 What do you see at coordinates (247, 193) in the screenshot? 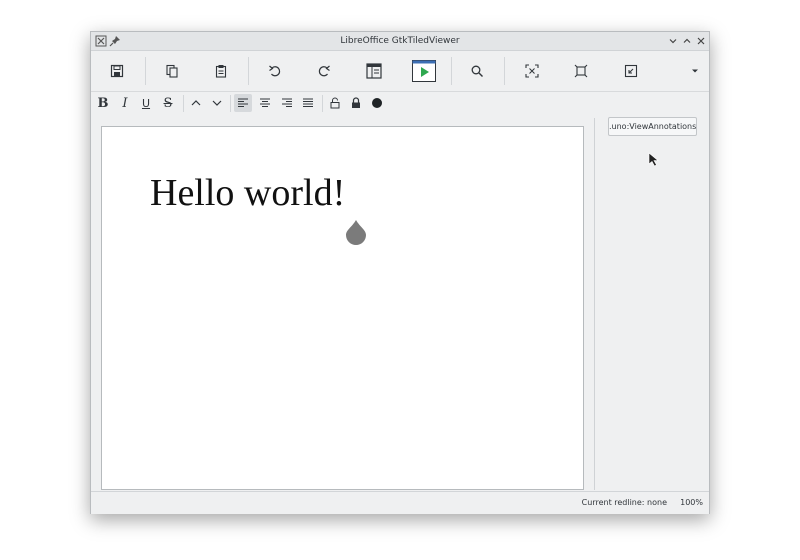
I see `document-text: Hello world!` at bounding box center [247, 193].